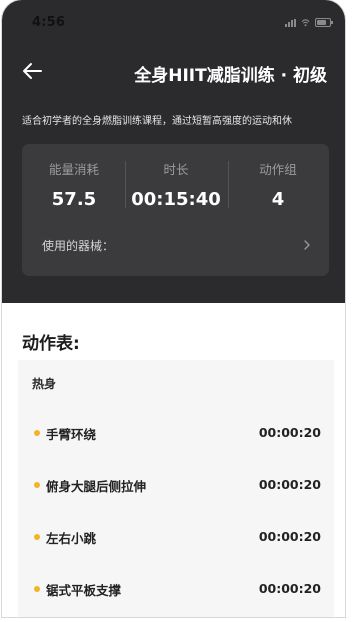 The height and width of the screenshot is (622, 352). What do you see at coordinates (173, 17) in the screenshot?
I see `status-bar: 4:56` at bounding box center [173, 17].